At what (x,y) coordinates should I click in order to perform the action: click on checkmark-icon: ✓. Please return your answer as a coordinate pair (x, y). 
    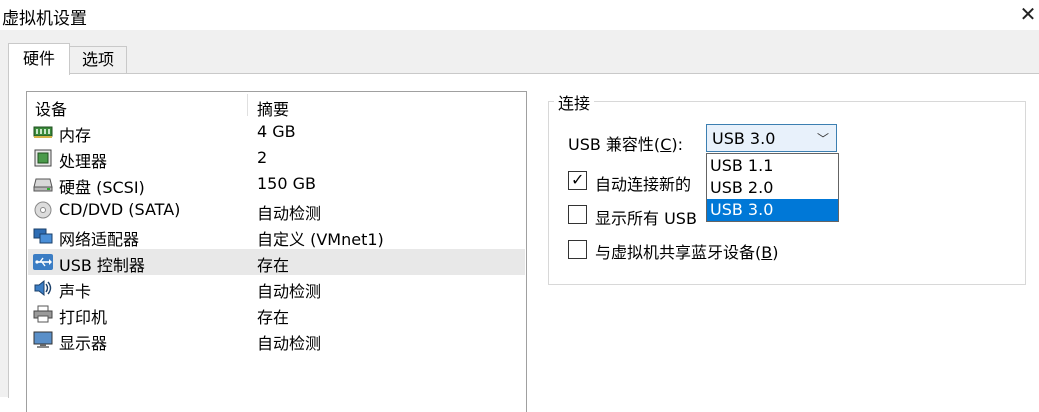
    Looking at the image, I should click on (578, 179).